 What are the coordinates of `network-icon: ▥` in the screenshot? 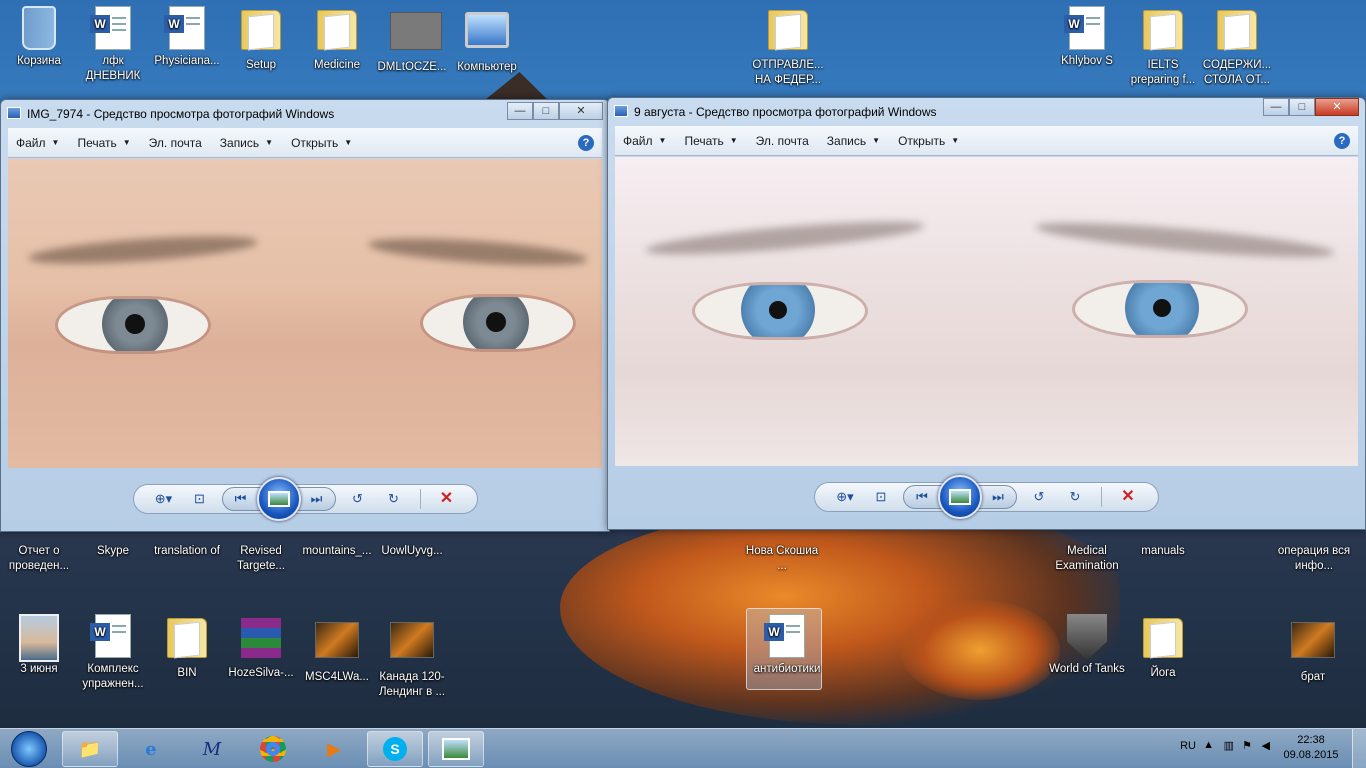 It's located at (1229, 745).